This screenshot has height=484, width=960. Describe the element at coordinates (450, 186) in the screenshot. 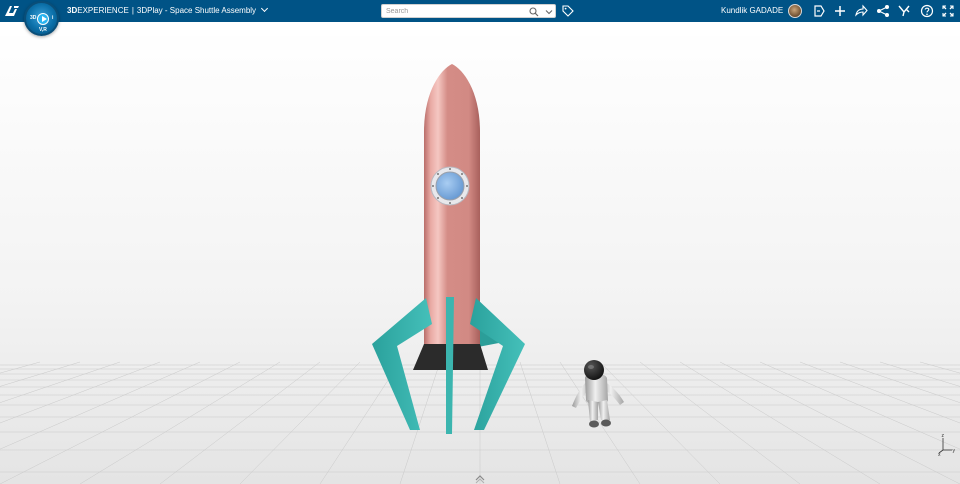

I see `rocket-porthole` at that location.